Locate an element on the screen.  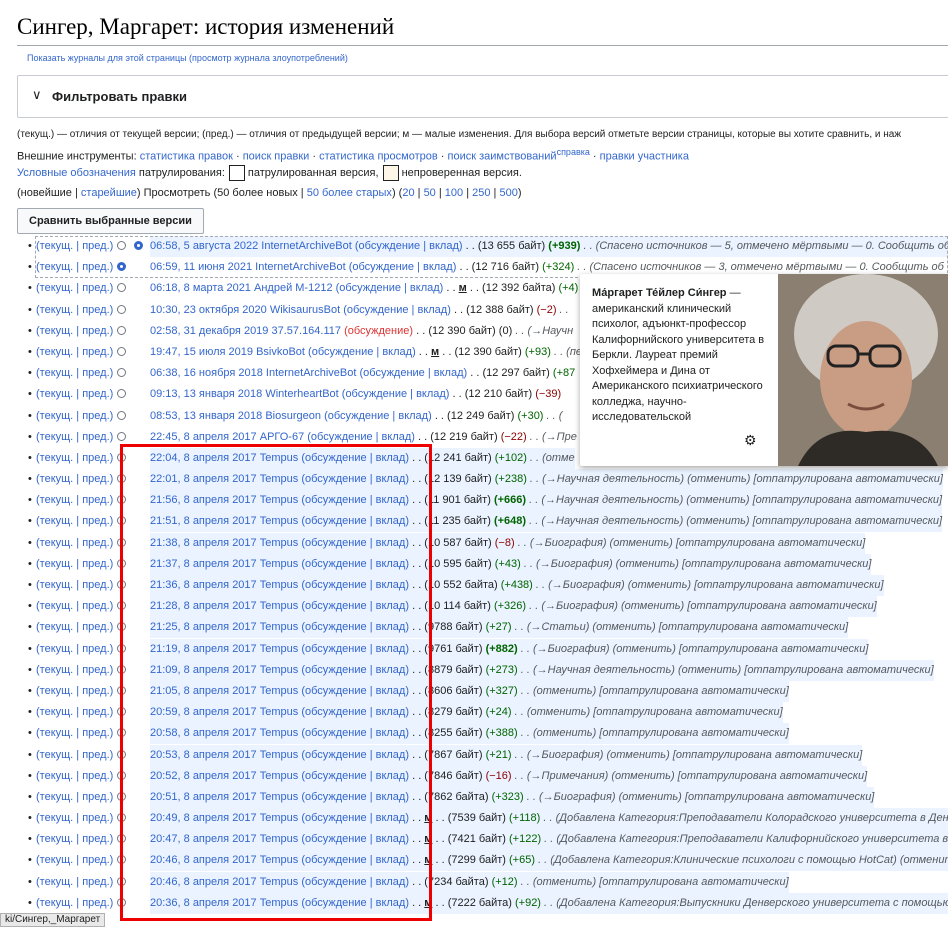
revision-date-link: 20:52, 8 апреля 2017 is located at coordinates (203, 776).